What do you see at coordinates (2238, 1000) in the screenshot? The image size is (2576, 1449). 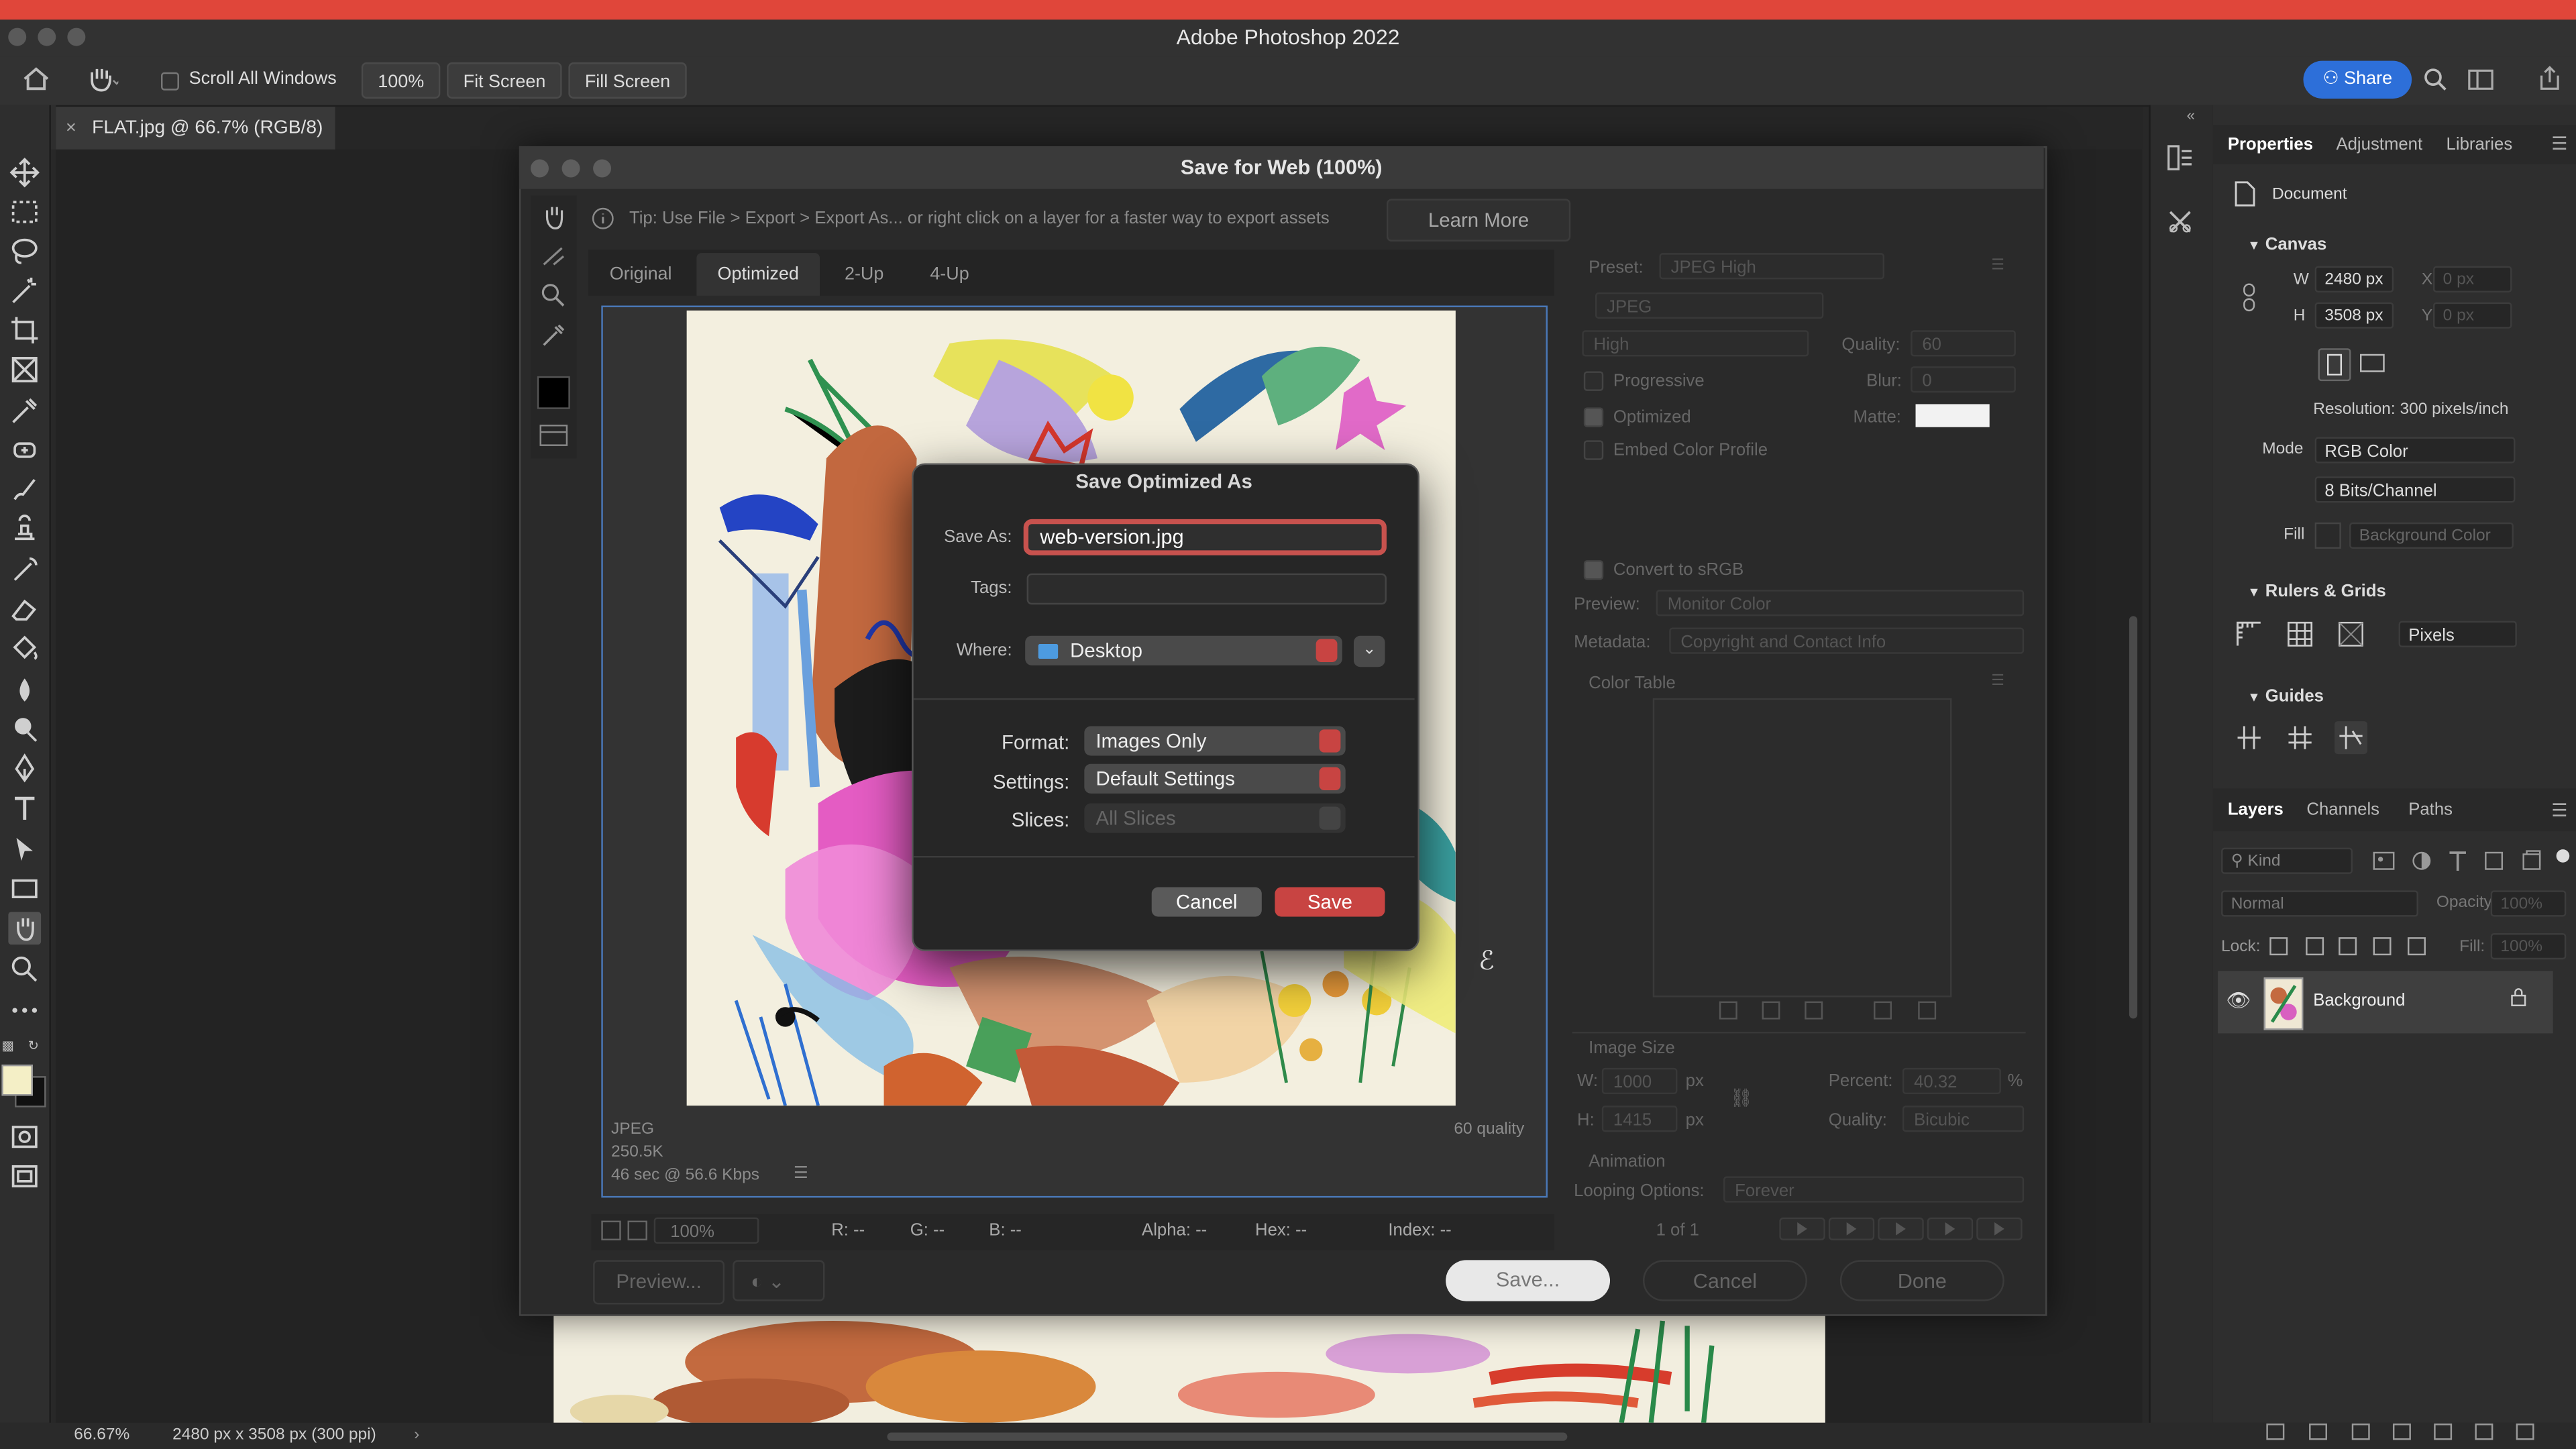 I see `visibility-eye-icon: 👁` at bounding box center [2238, 1000].